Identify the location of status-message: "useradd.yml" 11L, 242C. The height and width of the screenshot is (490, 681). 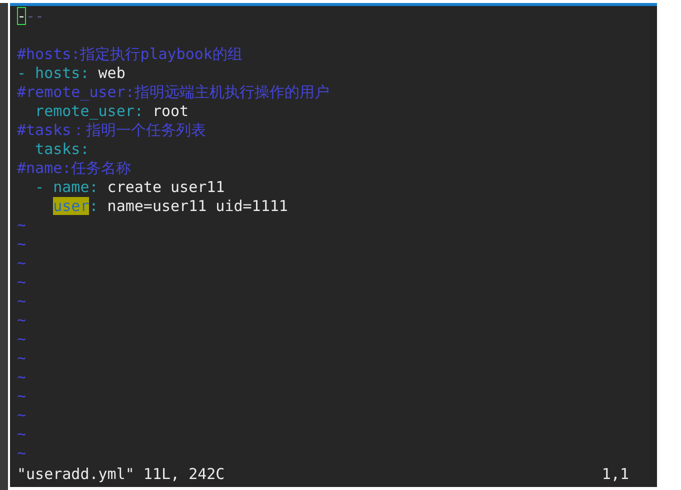
(121, 474).